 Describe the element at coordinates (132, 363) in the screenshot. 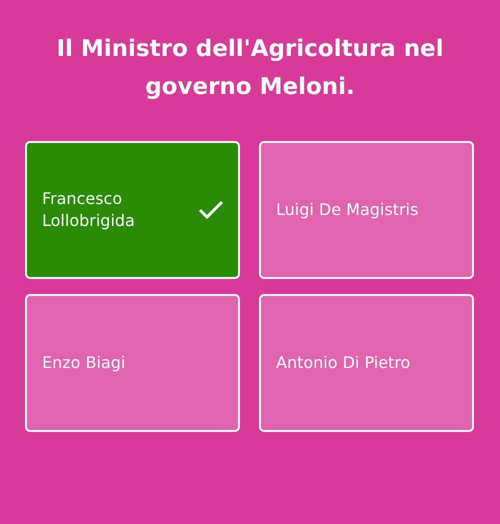

I see `answer-button: Enzo Biagi` at that location.